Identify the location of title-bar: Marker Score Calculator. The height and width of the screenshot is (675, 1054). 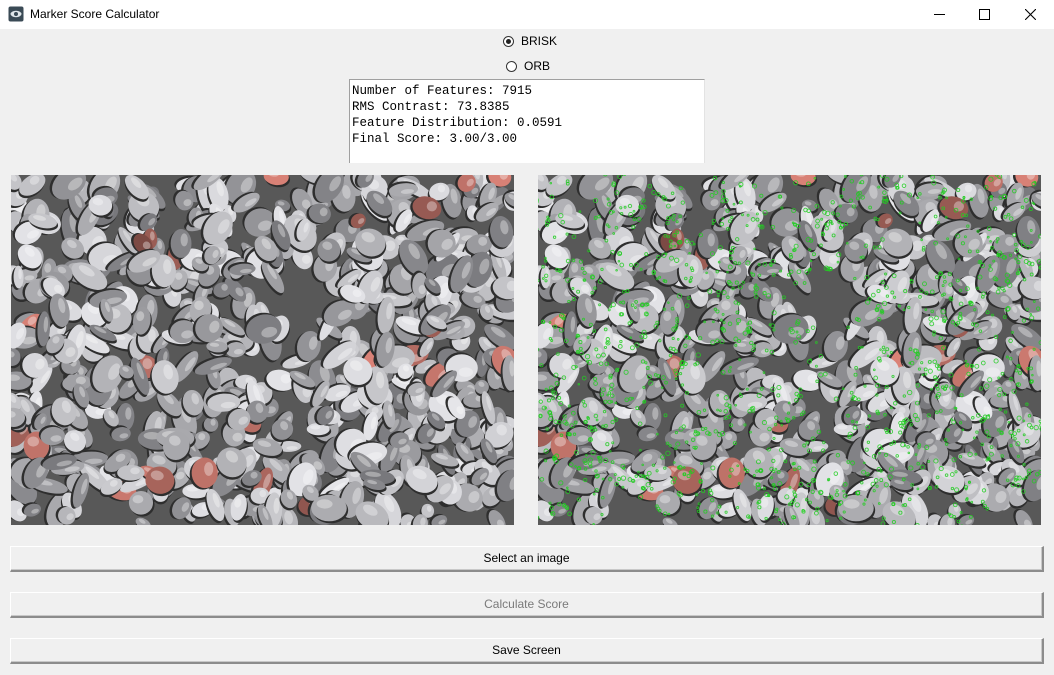
(527, 14).